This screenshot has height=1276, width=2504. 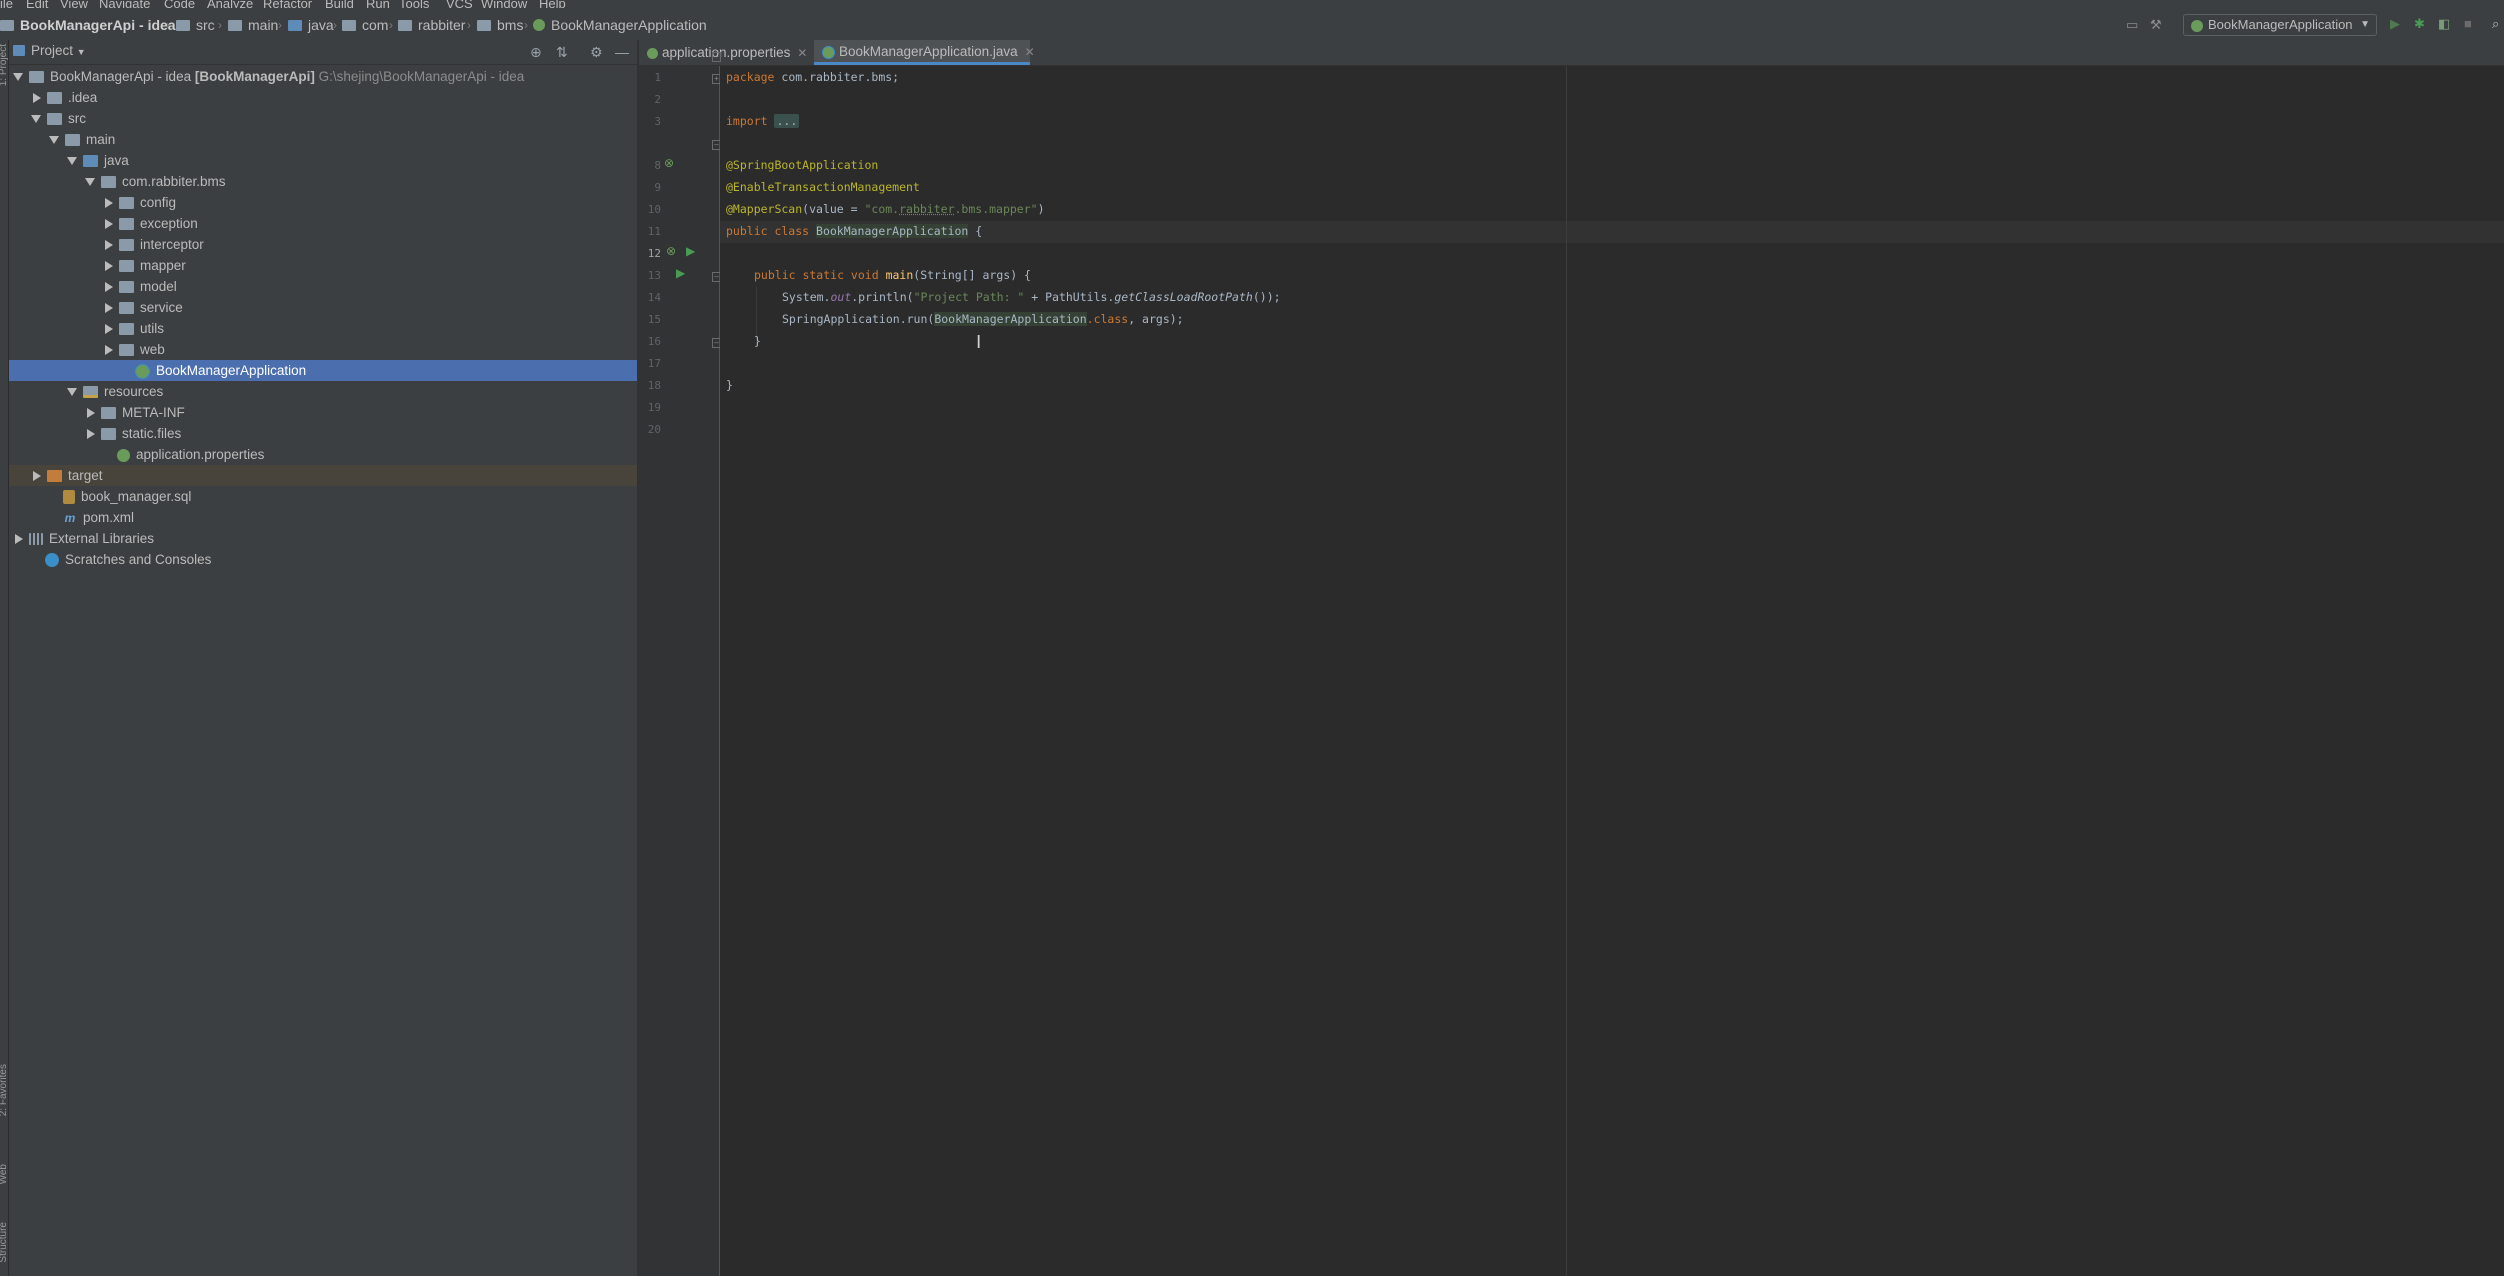 I want to click on build-hammer-icon: ⚒, so click(x=2156, y=25).